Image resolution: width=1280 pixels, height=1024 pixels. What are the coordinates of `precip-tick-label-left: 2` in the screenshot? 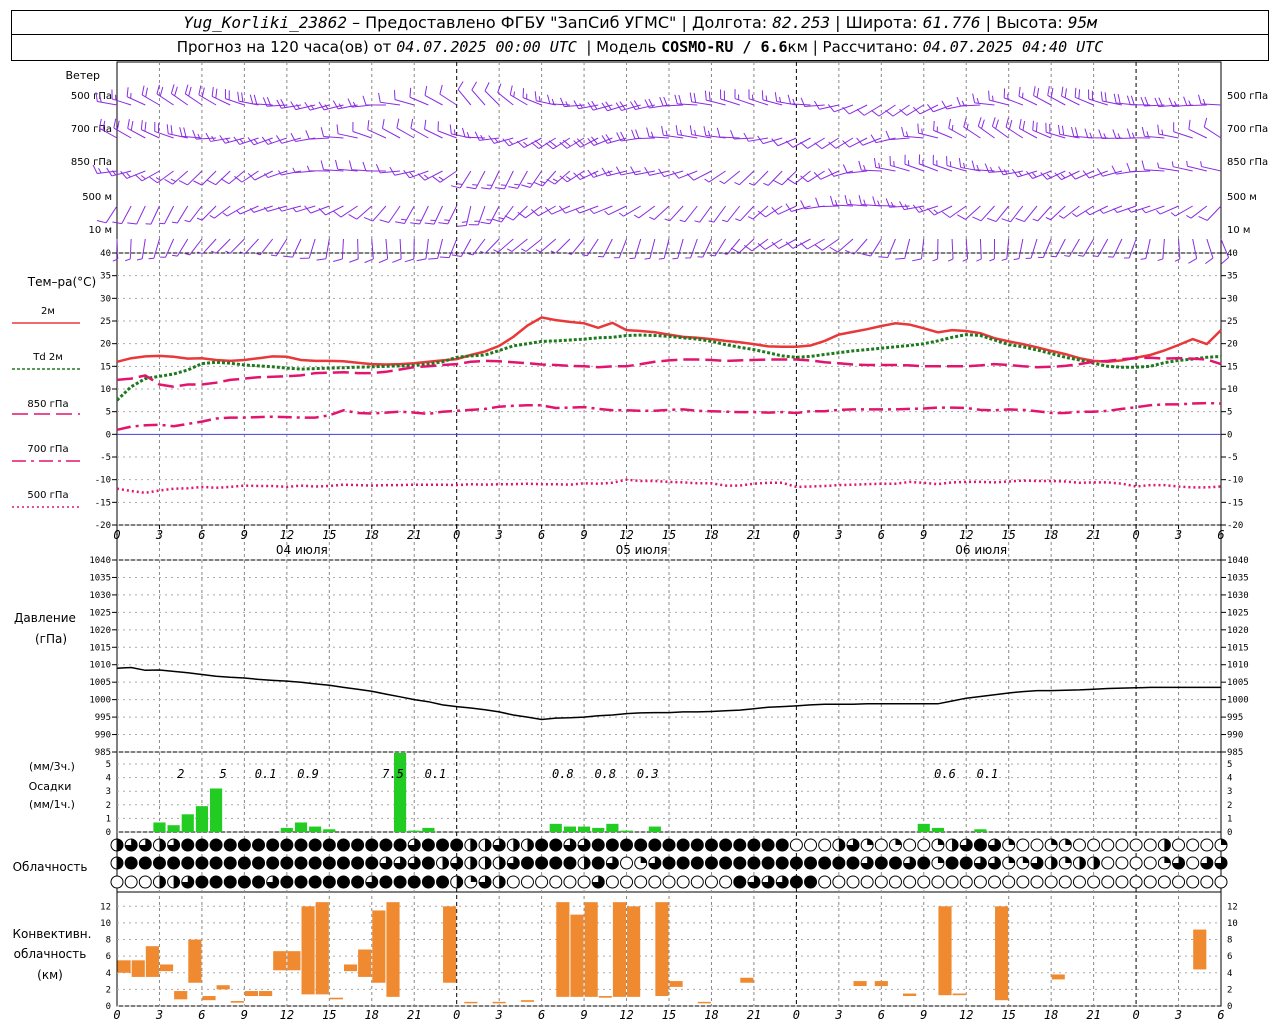 It's located at (108, 806).